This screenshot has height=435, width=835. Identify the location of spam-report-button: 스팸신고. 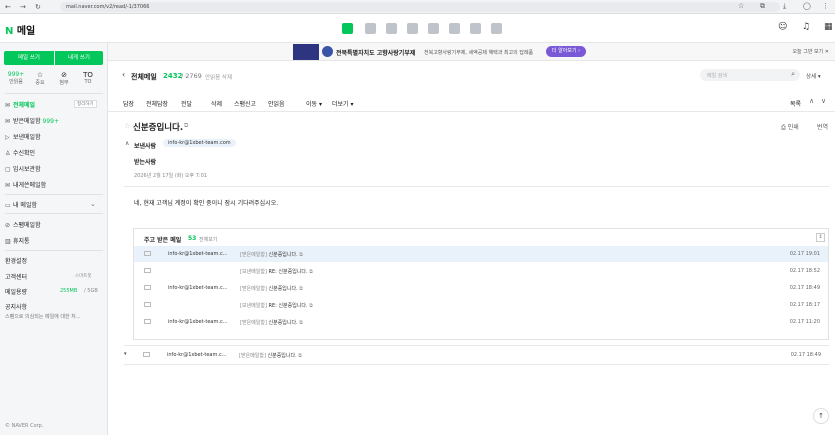
(245, 103).